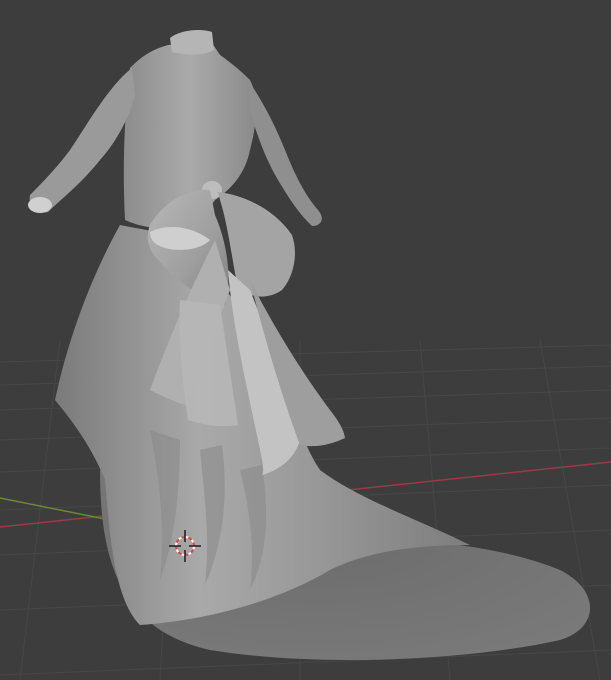 Image resolution: width=611 pixels, height=680 pixels. Describe the element at coordinates (192, 42) in the screenshot. I see `dress-collar` at that location.